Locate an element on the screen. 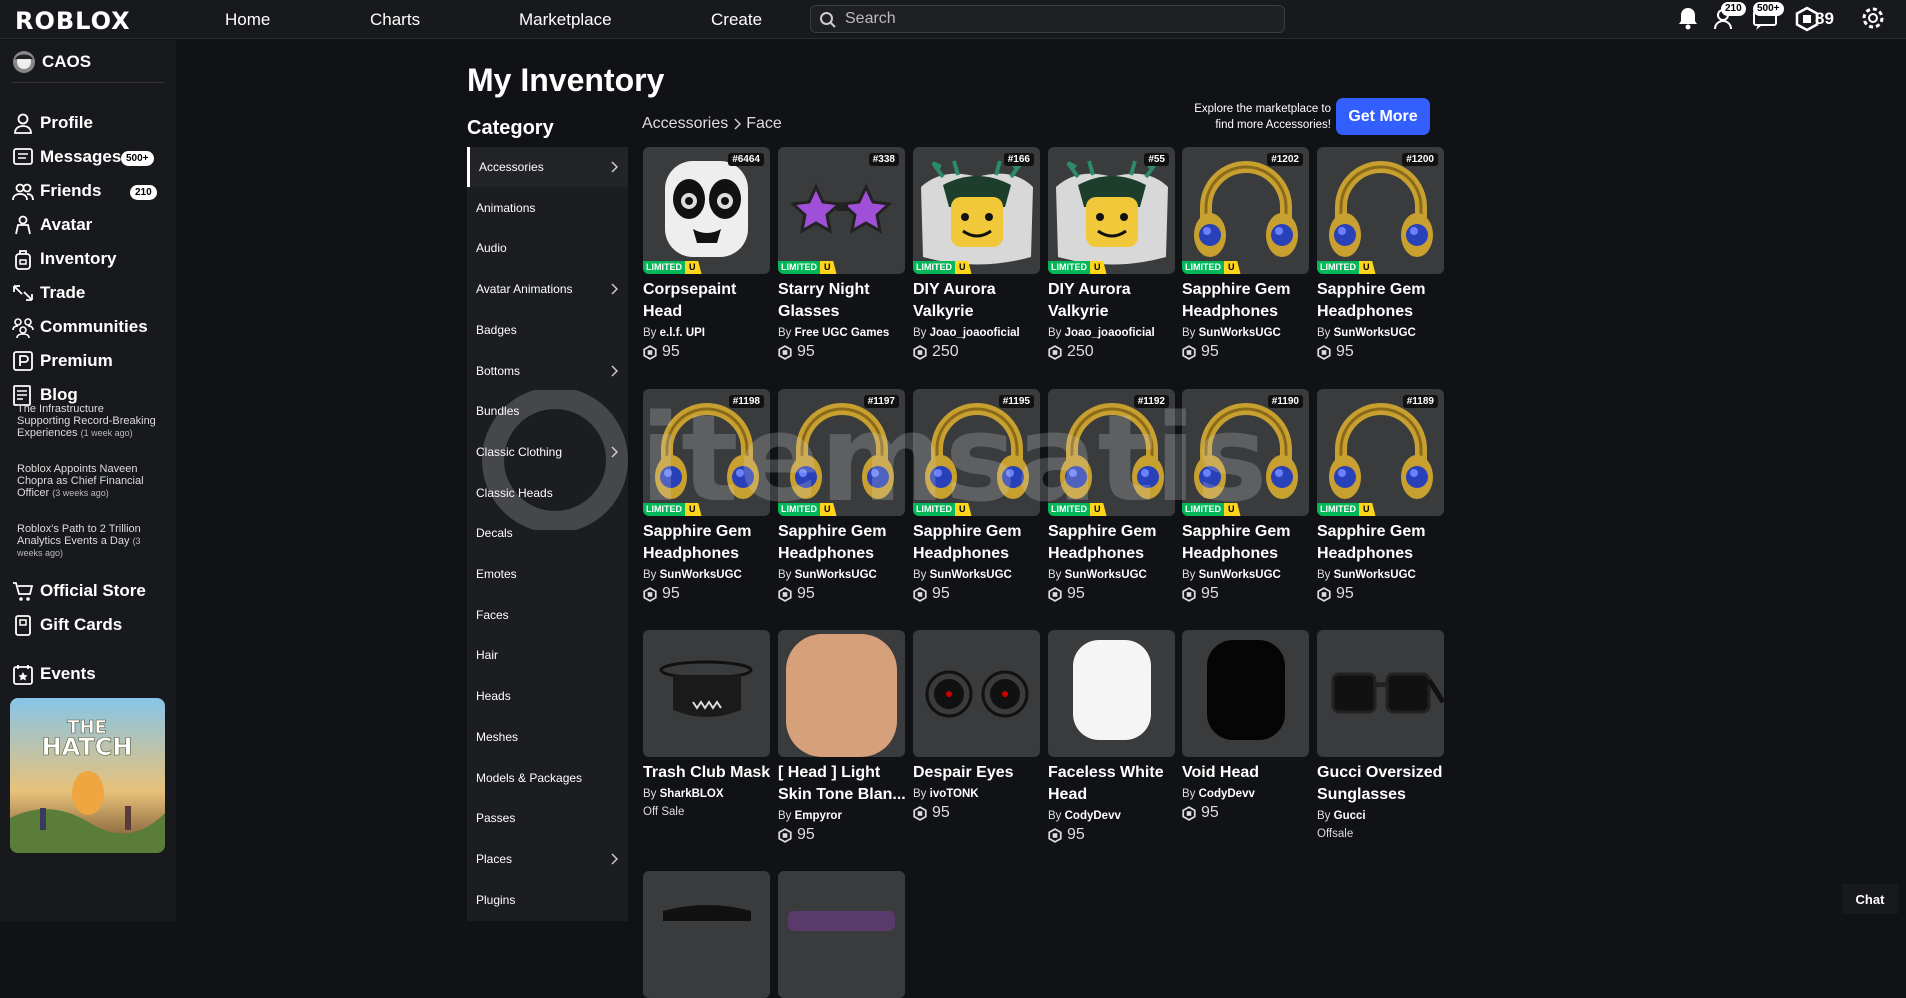 The width and height of the screenshot is (1906, 998). item-thumbnail: #1197 LIMITED U is located at coordinates (841, 452).